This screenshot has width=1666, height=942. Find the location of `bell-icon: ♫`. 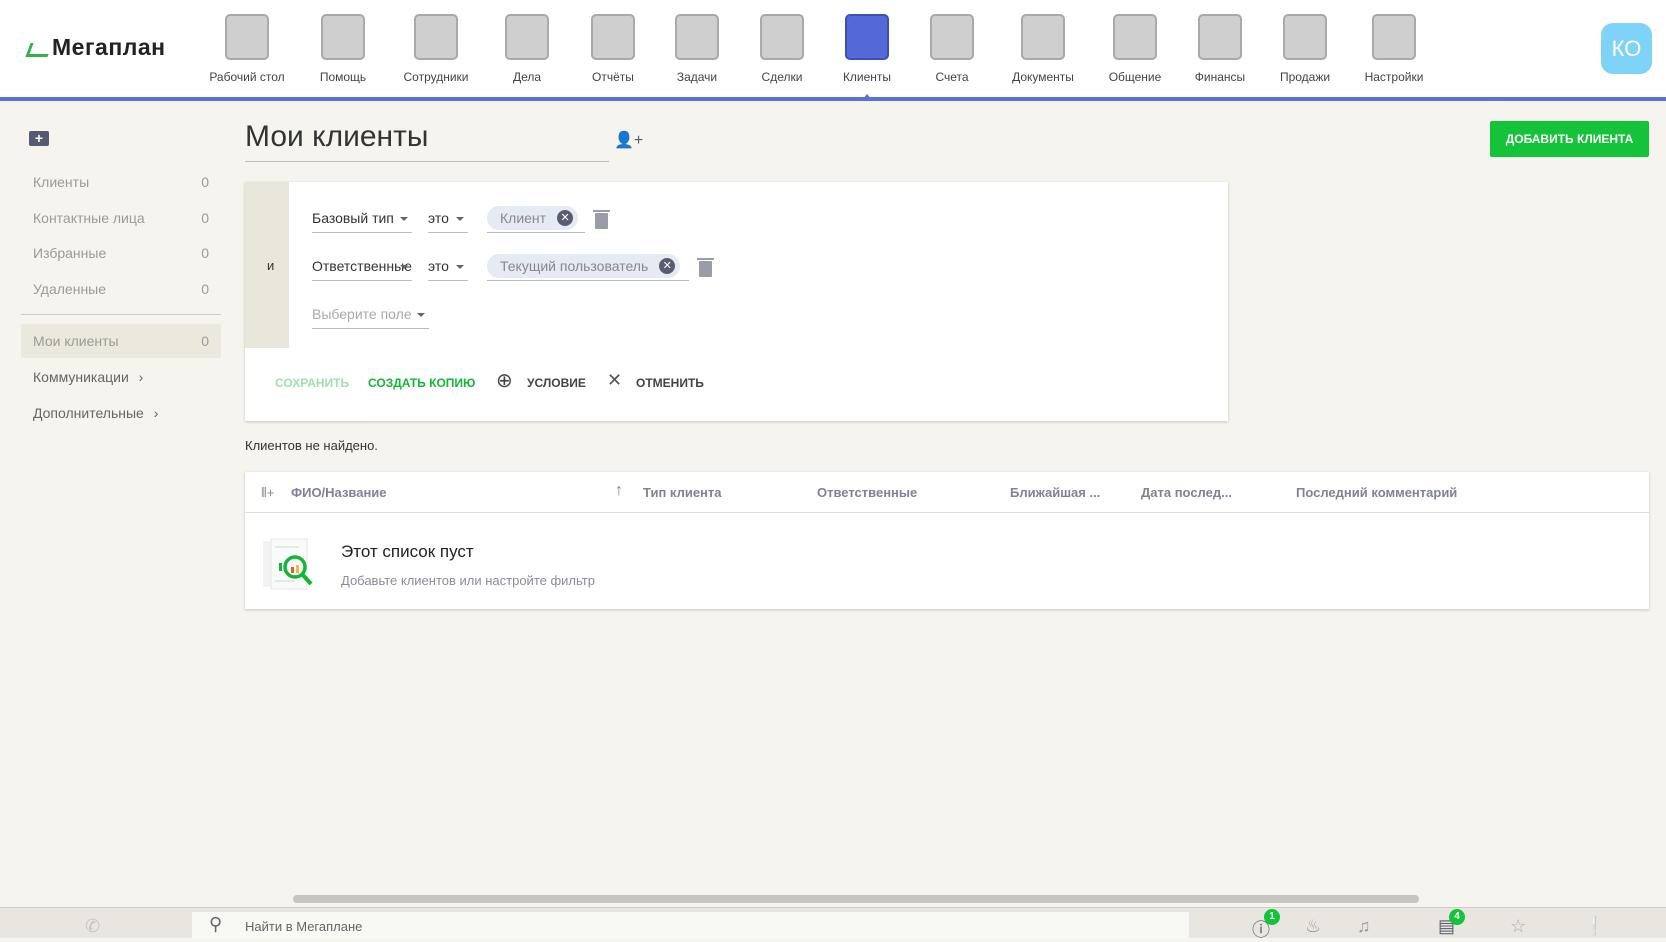

bell-icon: ♫ is located at coordinates (1364, 926).